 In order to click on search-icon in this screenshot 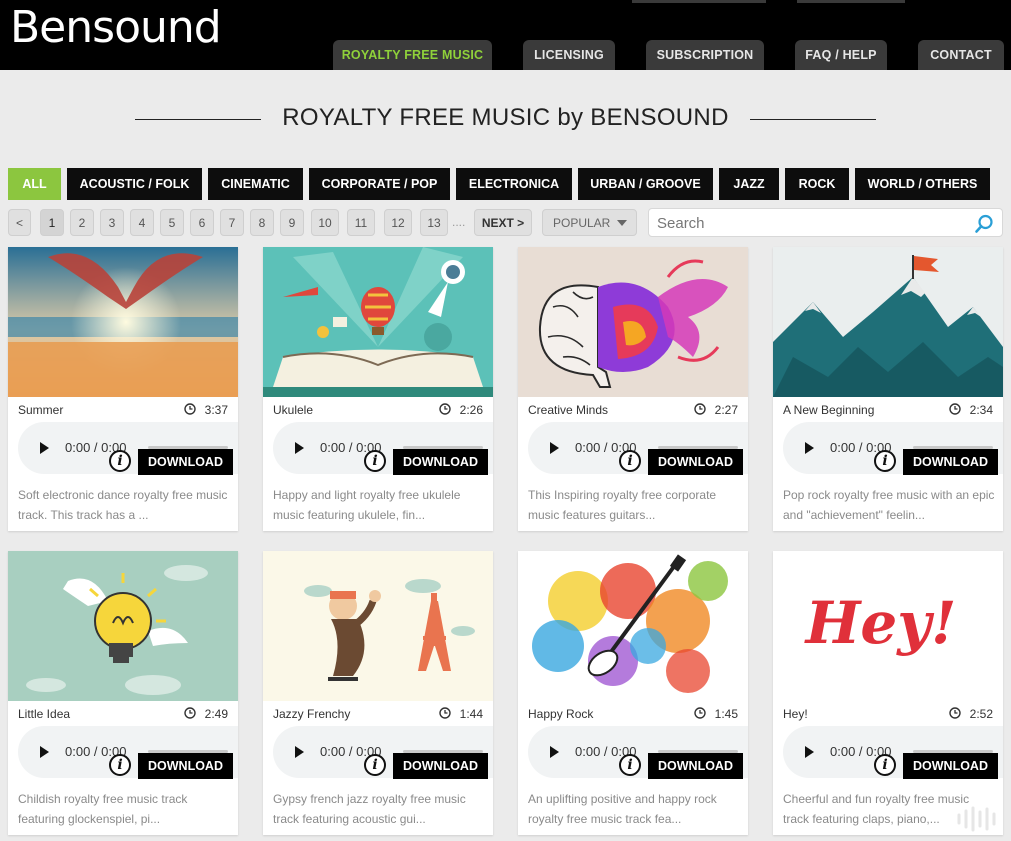, I will do `click(984, 224)`.